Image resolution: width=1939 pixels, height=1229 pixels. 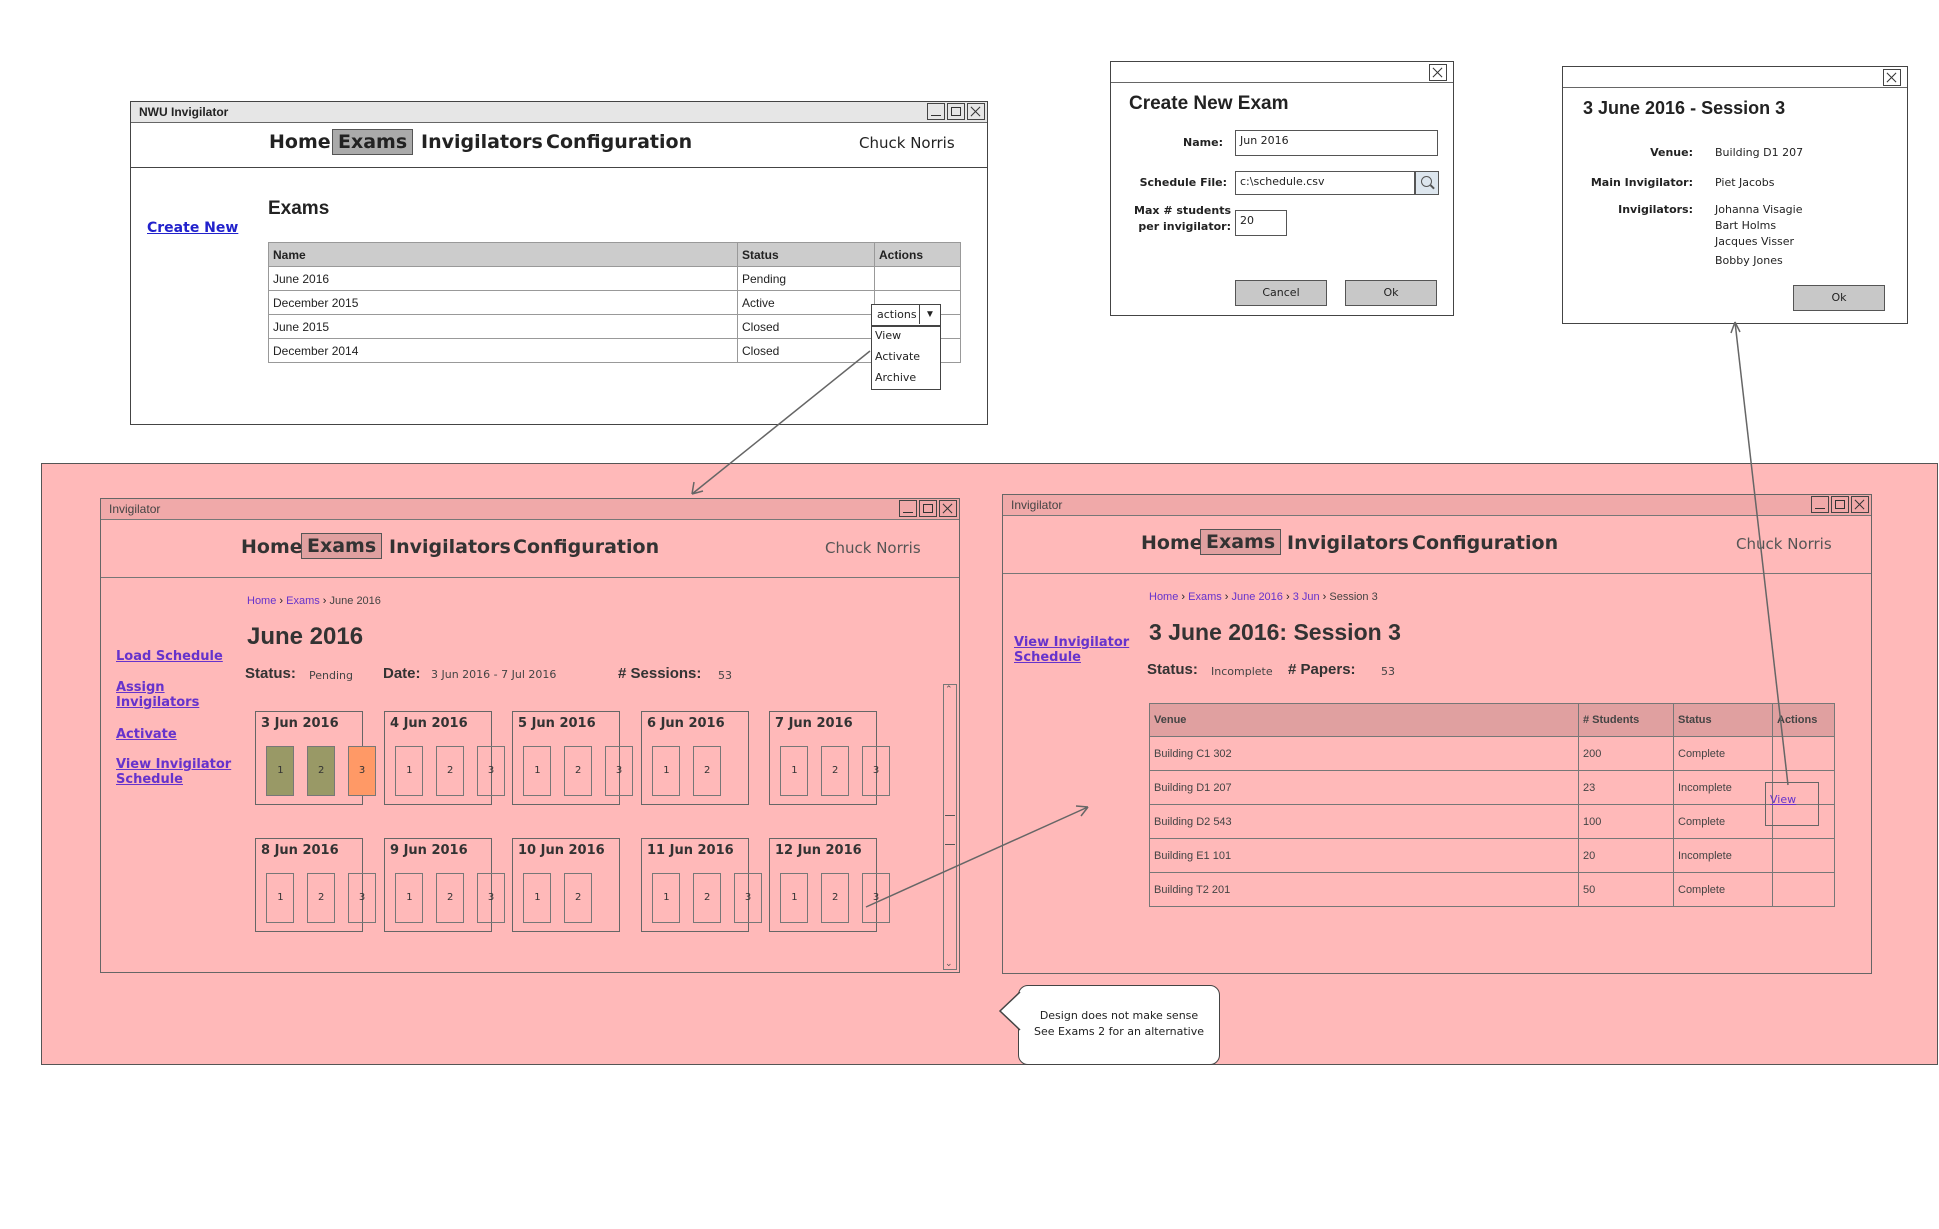 I want to click on arrow-session-to-venues, so click(x=977, y=857).